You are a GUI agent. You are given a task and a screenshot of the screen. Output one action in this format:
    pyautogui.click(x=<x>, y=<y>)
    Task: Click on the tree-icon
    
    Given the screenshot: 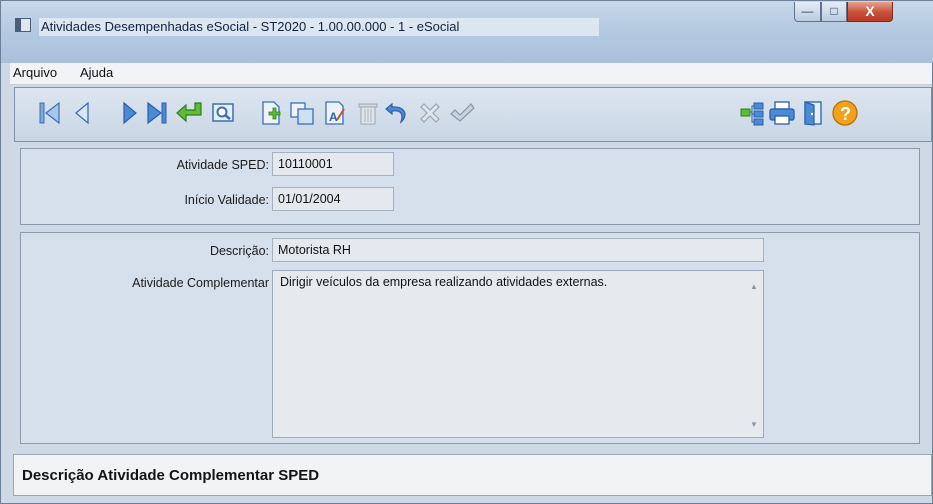 What is the action you would take?
    pyautogui.click(x=752, y=113)
    